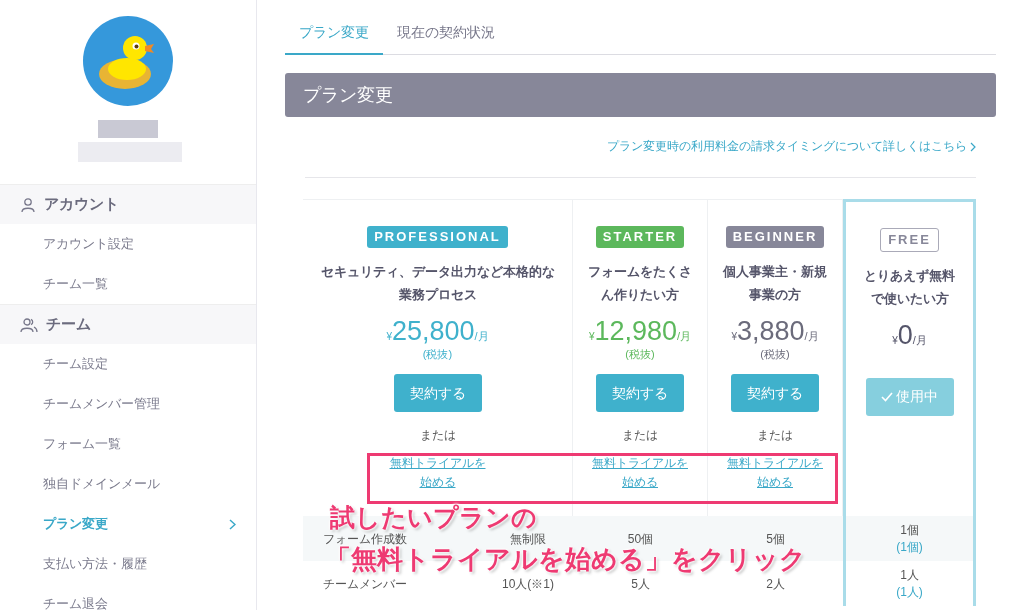 Image resolution: width=1024 pixels, height=610 pixels. I want to click on price-amount: 3,880, so click(770, 330).